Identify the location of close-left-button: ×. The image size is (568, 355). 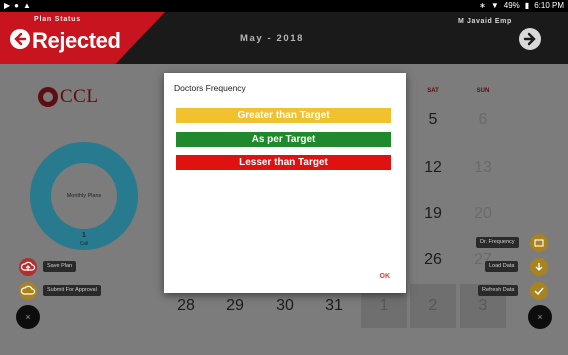
(28, 317).